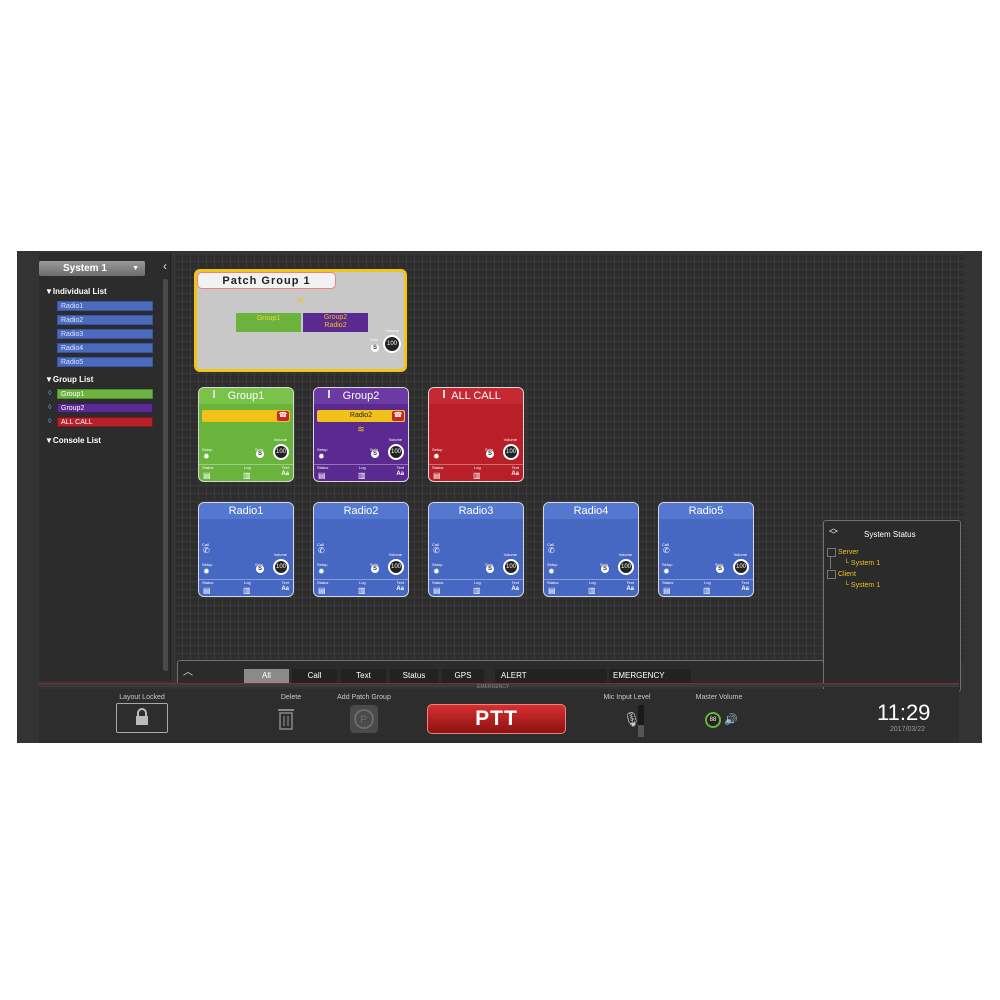  Describe the element at coordinates (363, 676) in the screenshot. I see `filter-tab-text: Text` at that location.